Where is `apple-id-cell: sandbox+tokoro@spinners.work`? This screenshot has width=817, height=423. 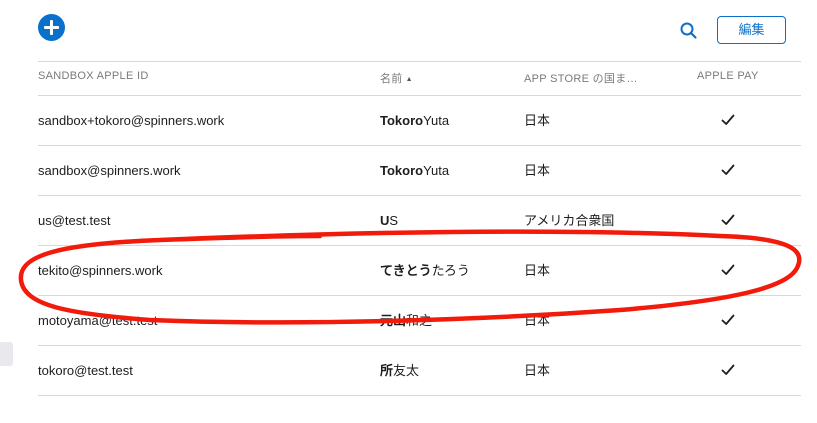
apple-id-cell: sandbox+tokoro@spinners.work is located at coordinates (131, 120).